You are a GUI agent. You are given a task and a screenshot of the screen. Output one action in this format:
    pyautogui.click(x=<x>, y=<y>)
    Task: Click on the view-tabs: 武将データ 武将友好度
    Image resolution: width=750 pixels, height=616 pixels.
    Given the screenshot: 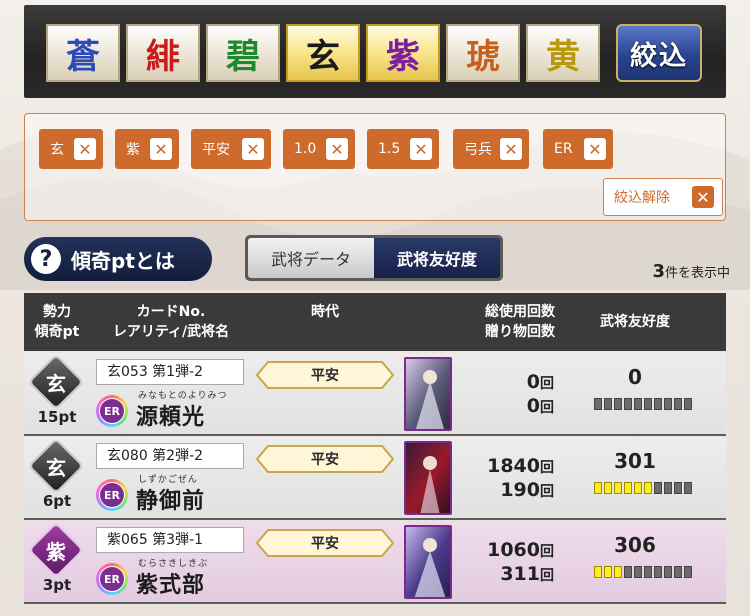 What is the action you would take?
    pyautogui.click(x=374, y=258)
    